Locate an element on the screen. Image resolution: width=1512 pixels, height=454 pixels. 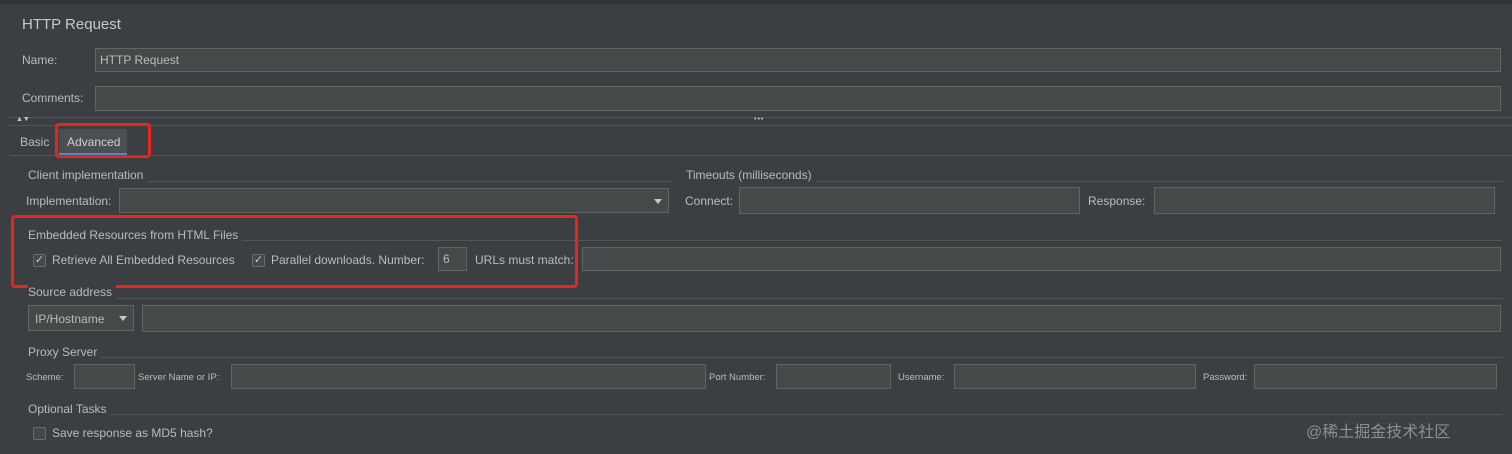
response-input is located at coordinates (1324, 200).